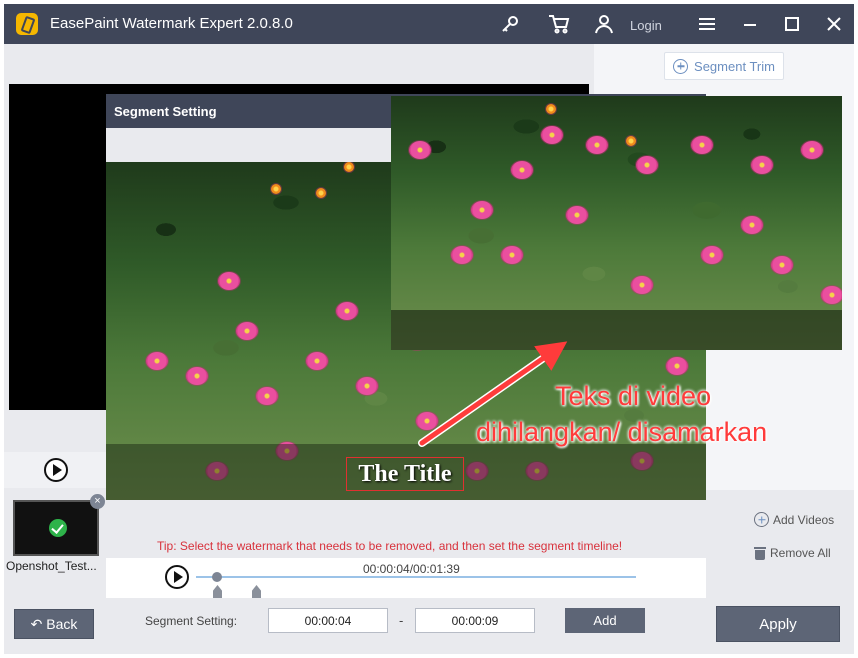 The width and height of the screenshot is (858, 658). What do you see at coordinates (760, 553) in the screenshot?
I see `trash-icon` at bounding box center [760, 553].